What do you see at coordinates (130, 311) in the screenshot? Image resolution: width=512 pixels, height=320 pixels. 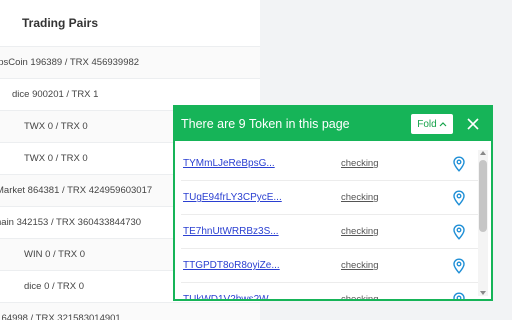 I see `table-row: D 64998 / TRX 321583014901` at bounding box center [130, 311].